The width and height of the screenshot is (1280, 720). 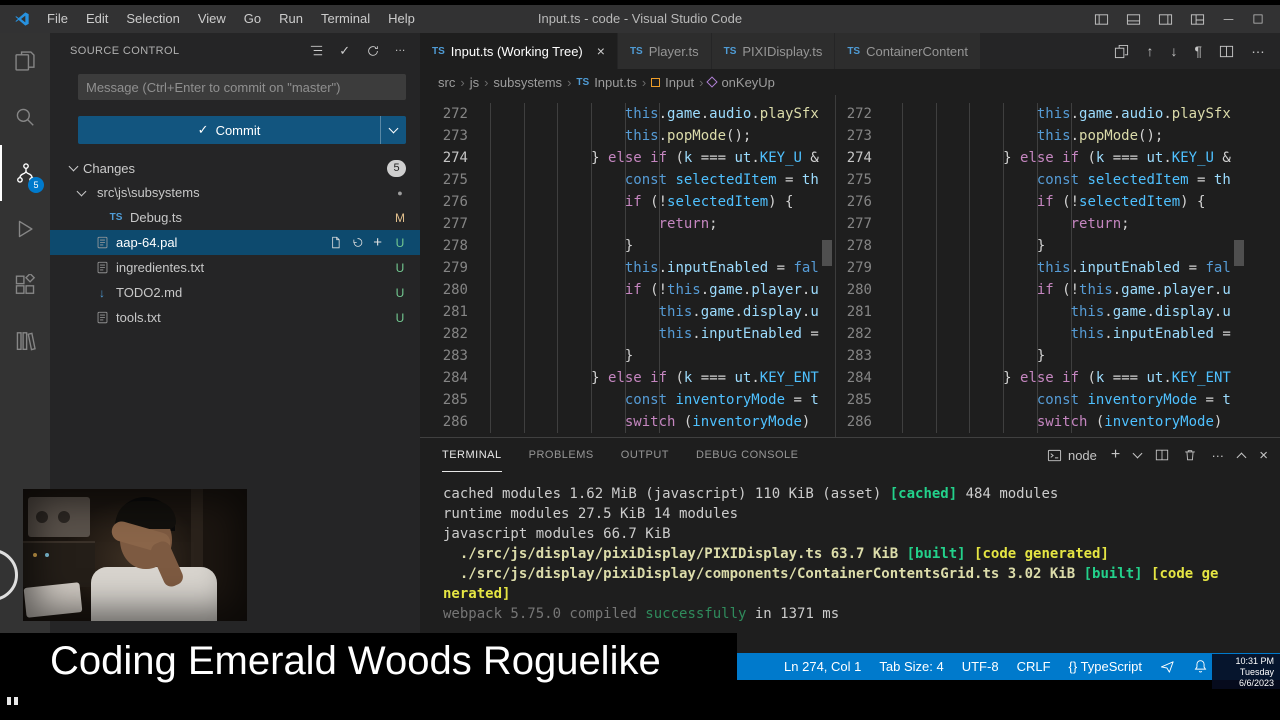 I want to click on open-file-icon, so click(x=335, y=242).